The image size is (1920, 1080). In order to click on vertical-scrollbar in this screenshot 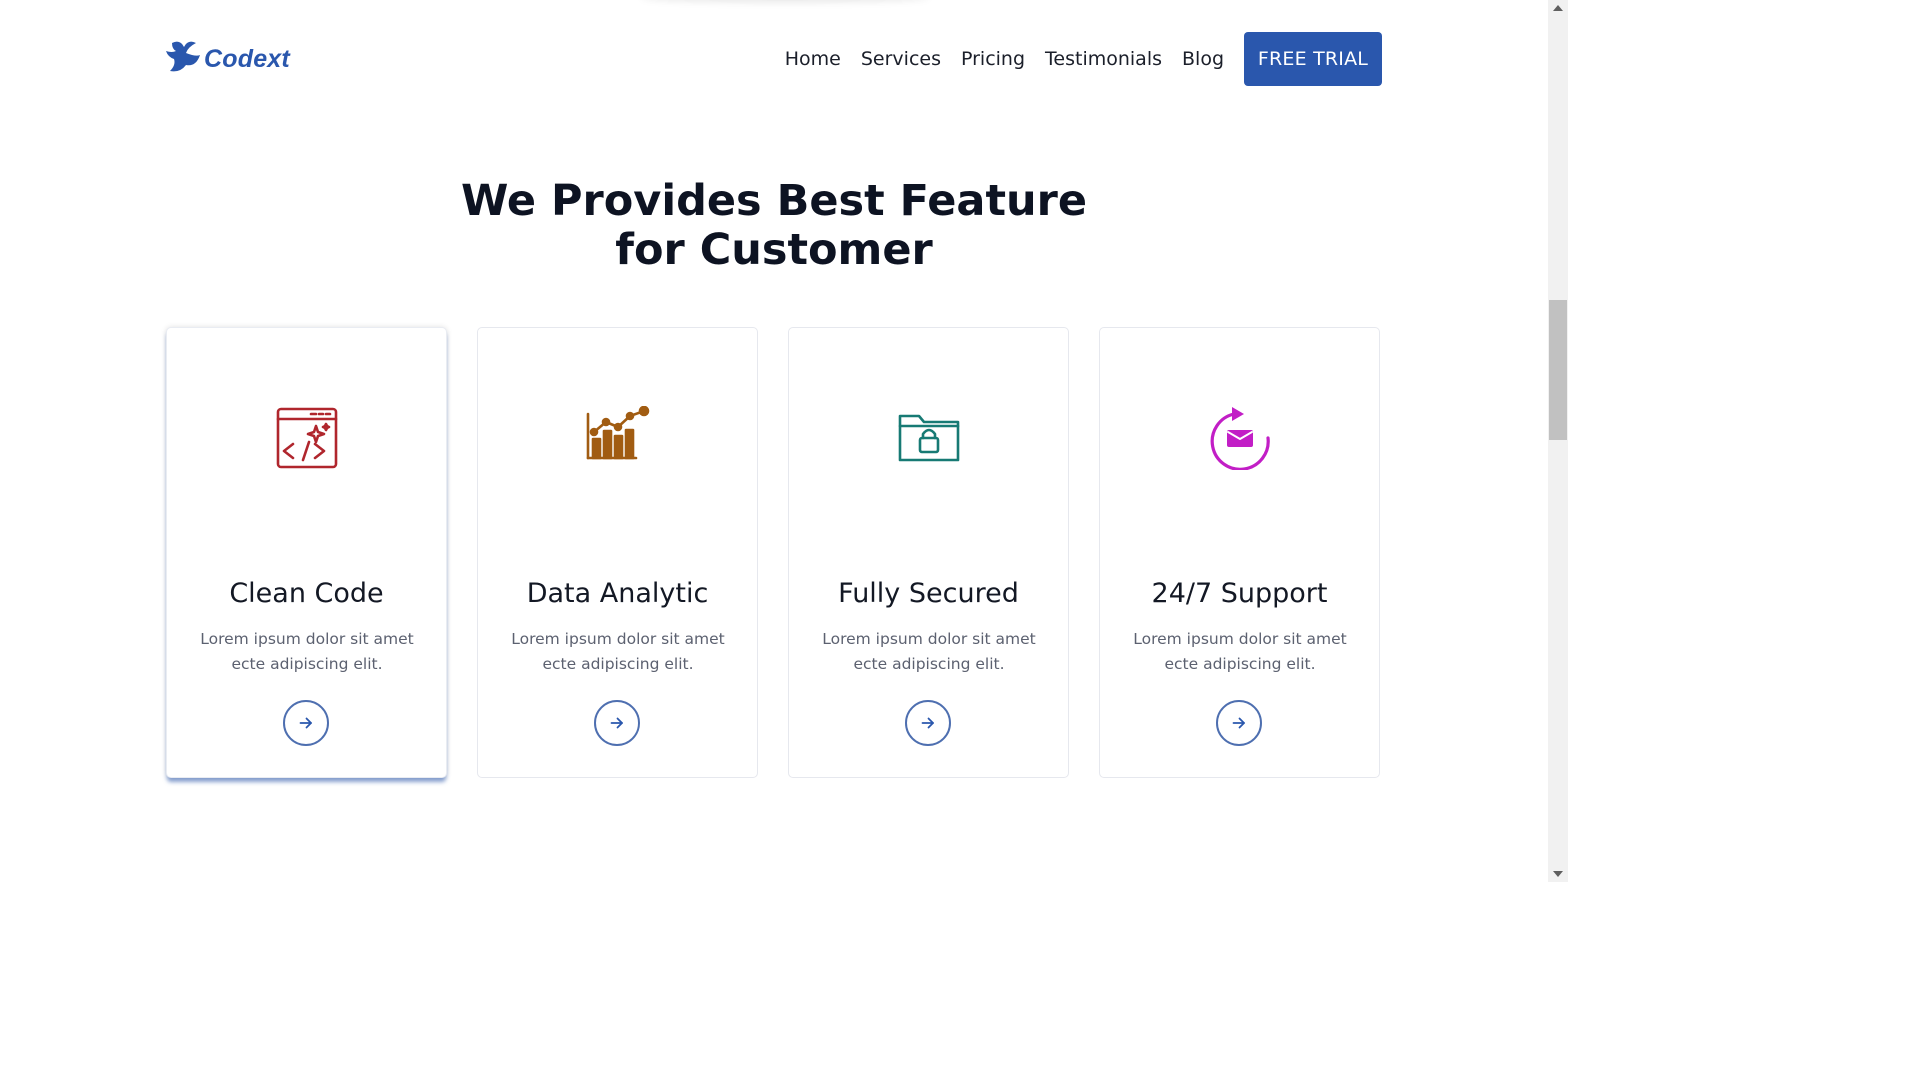, I will do `click(1558, 441)`.